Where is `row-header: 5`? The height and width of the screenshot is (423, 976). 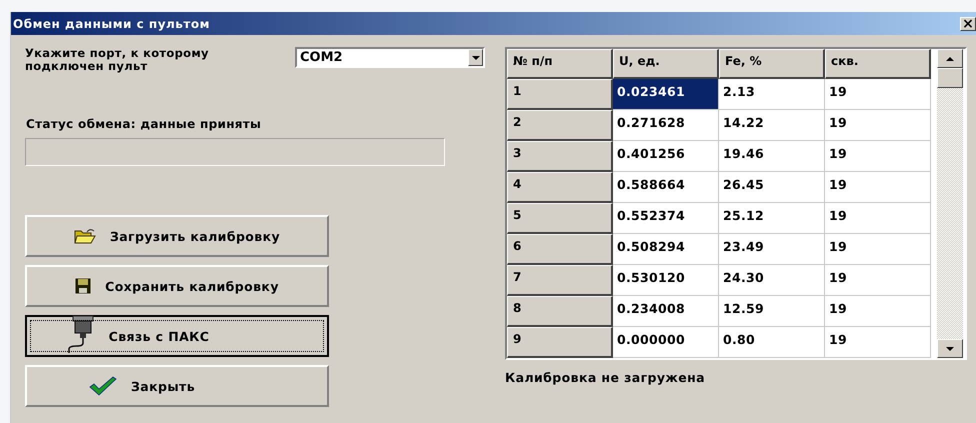
row-header: 5 is located at coordinates (560, 218).